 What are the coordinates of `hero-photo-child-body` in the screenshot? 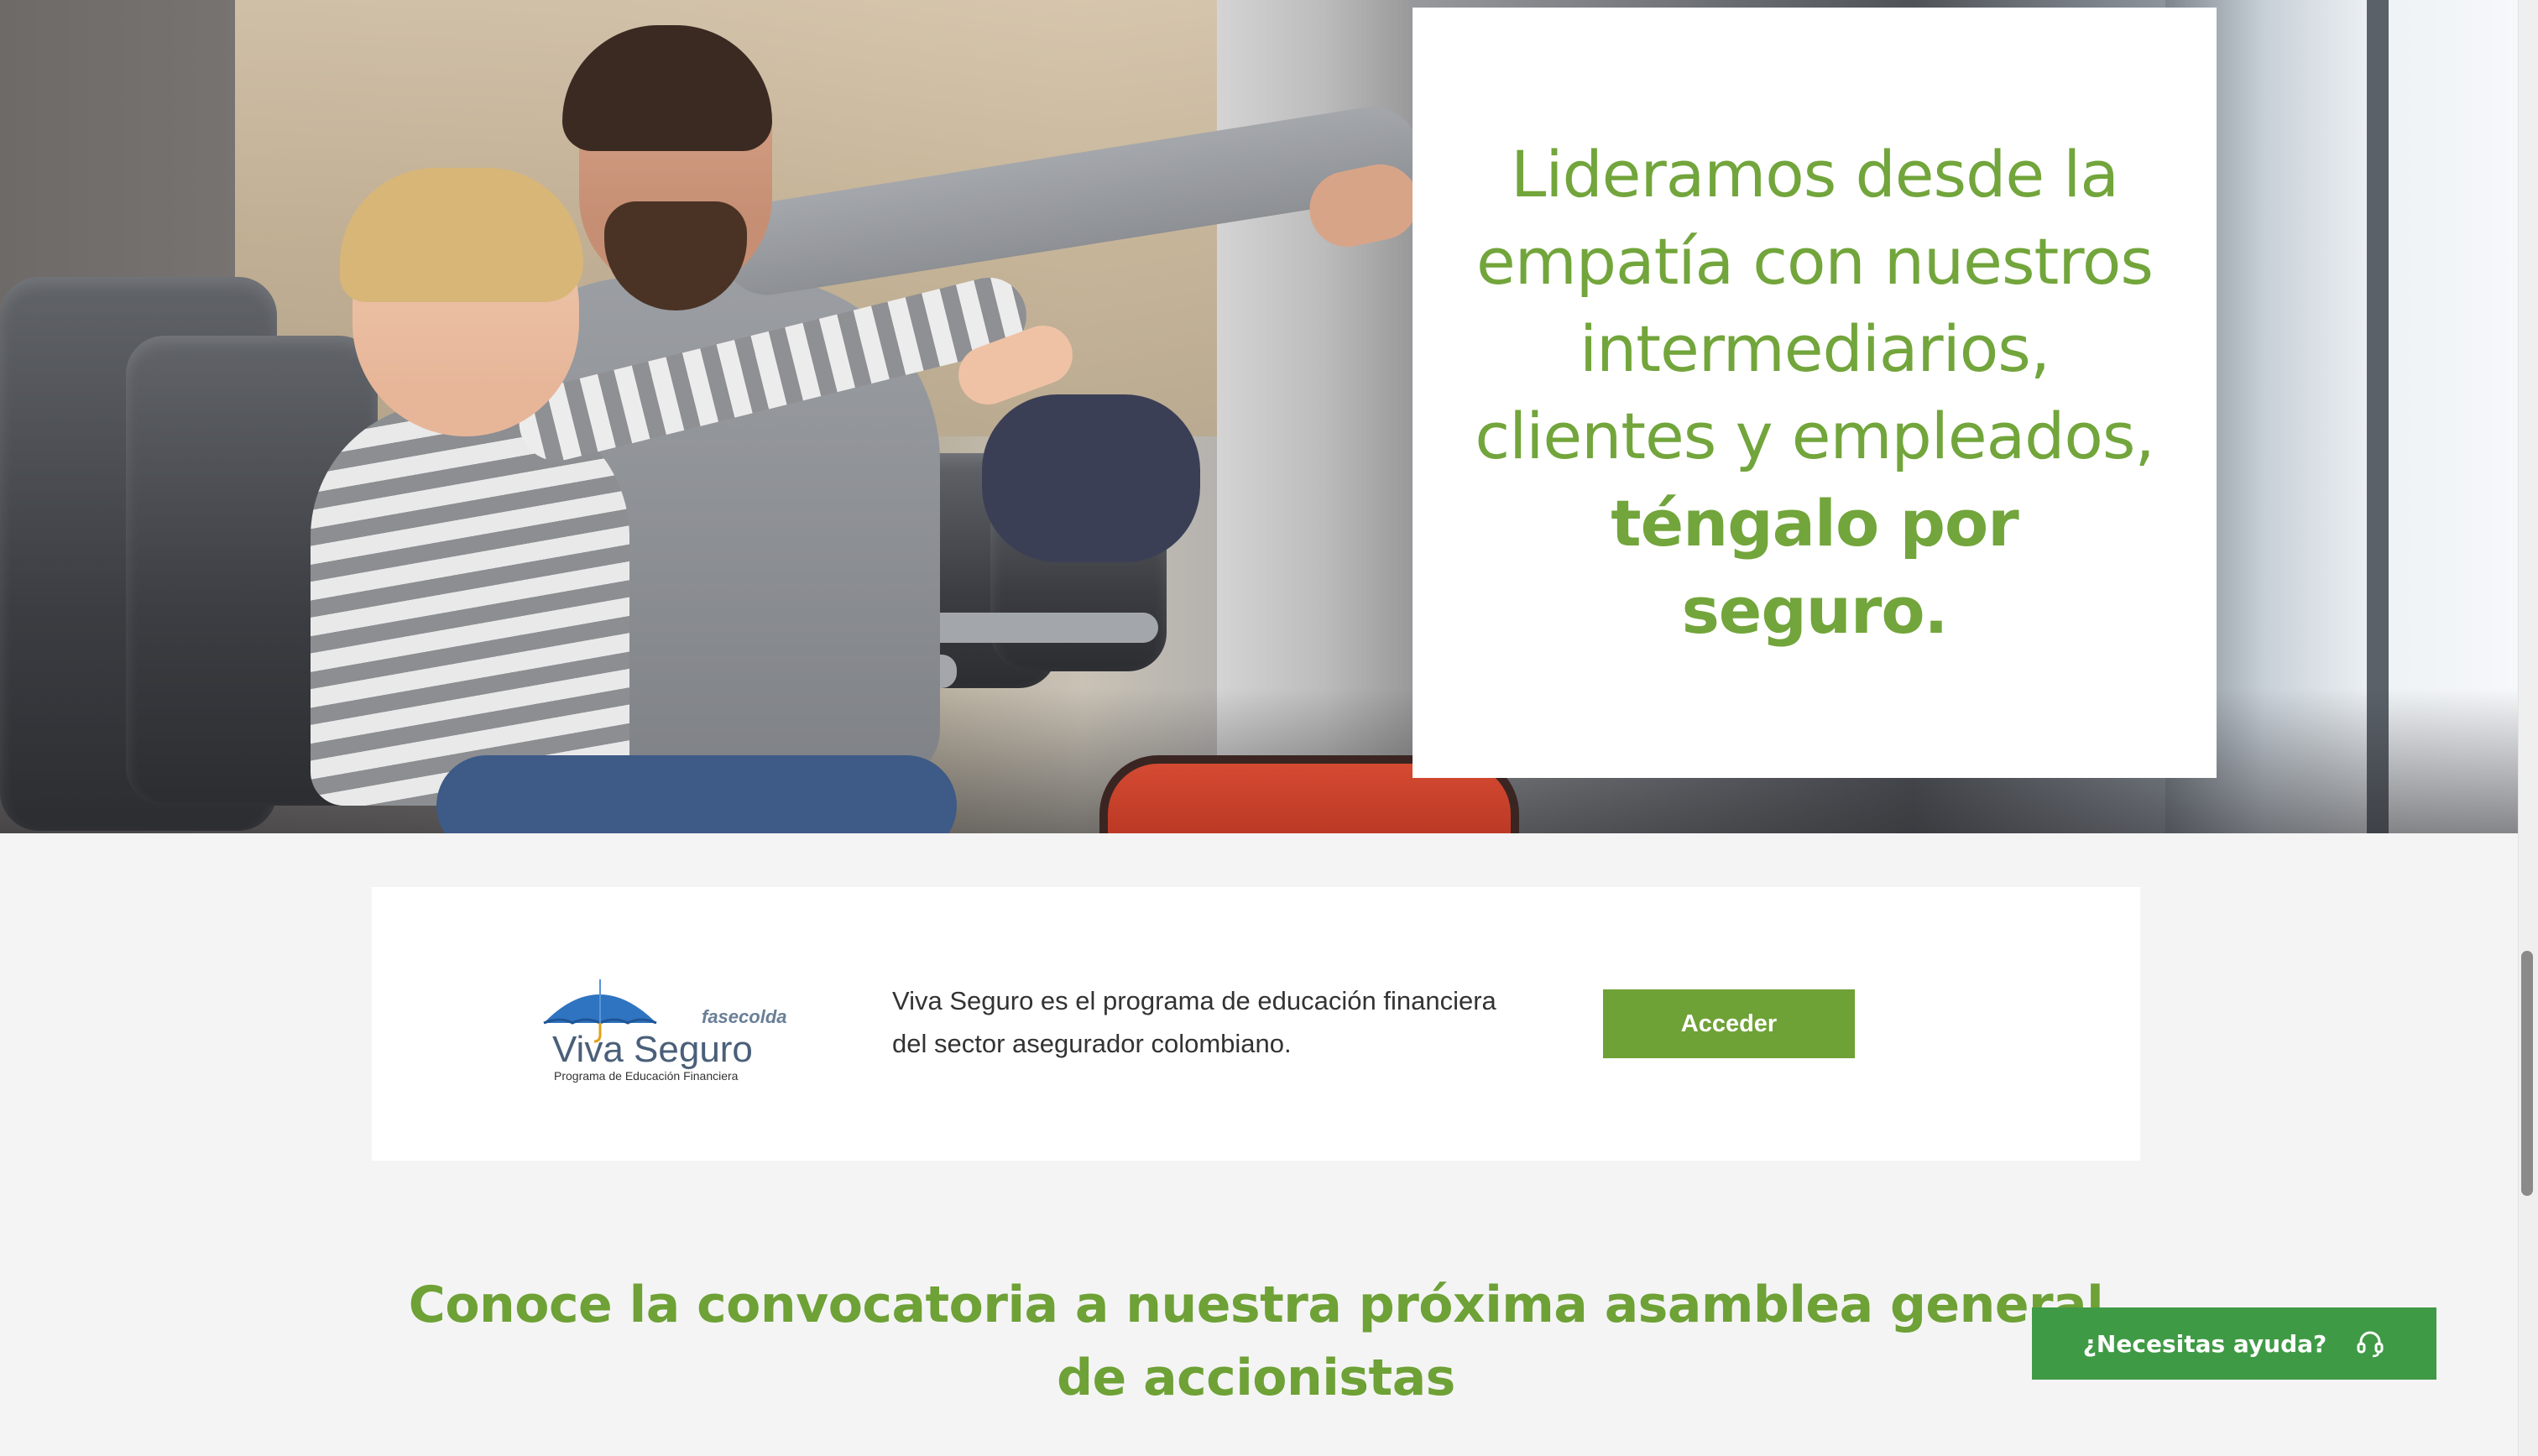 It's located at (470, 604).